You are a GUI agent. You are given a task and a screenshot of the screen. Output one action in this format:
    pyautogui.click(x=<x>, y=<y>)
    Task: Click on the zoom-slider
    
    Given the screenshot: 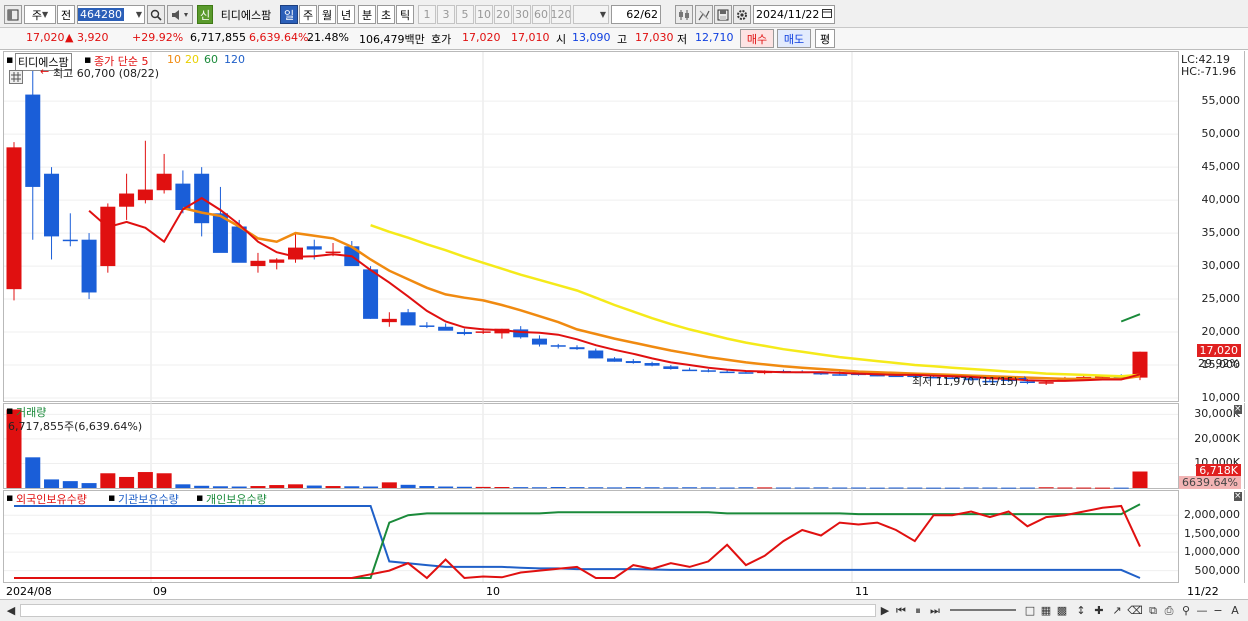 What is the action you would take?
    pyautogui.click(x=983, y=610)
    